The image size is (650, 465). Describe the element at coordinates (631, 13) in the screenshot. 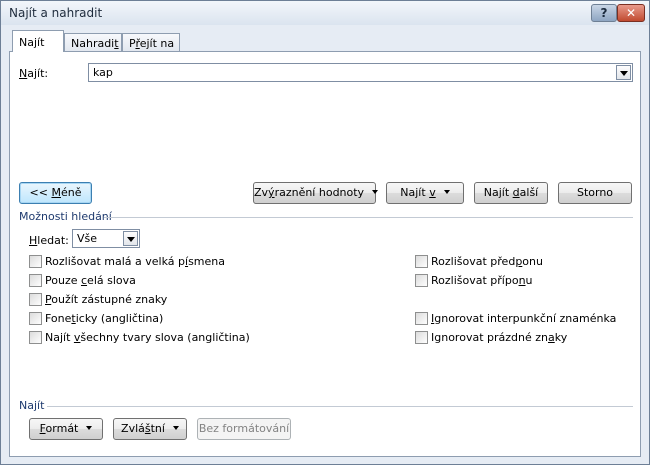

I see `close-button: ✕` at that location.